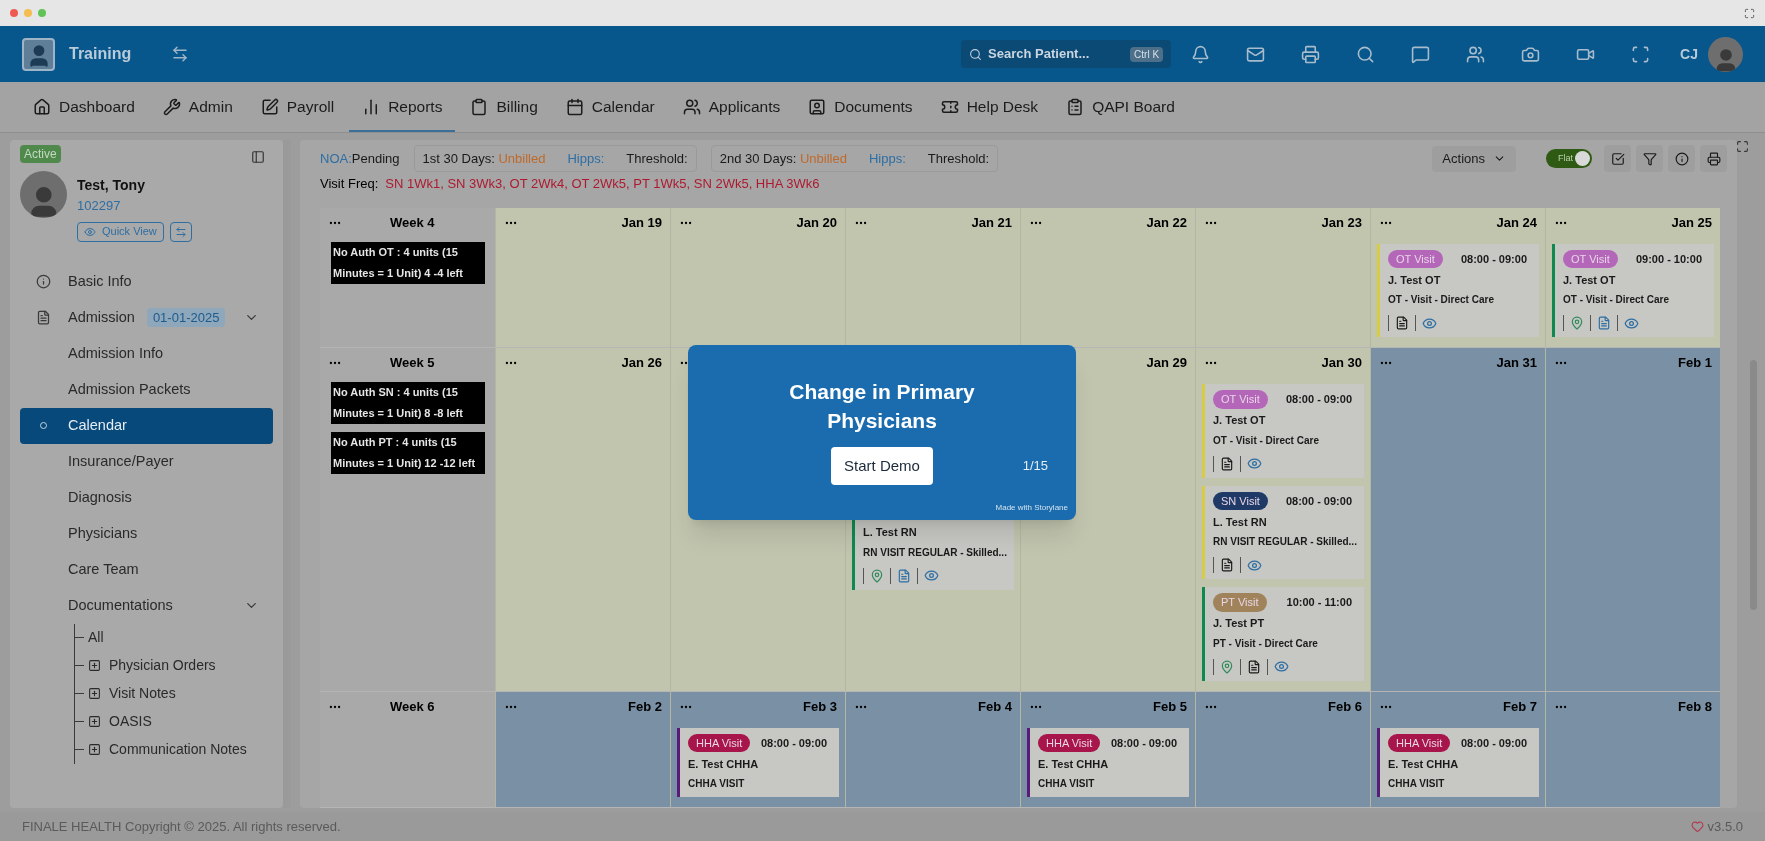 Image resolution: width=1765 pixels, height=841 pixels. I want to click on user-avatar, so click(1725, 54).